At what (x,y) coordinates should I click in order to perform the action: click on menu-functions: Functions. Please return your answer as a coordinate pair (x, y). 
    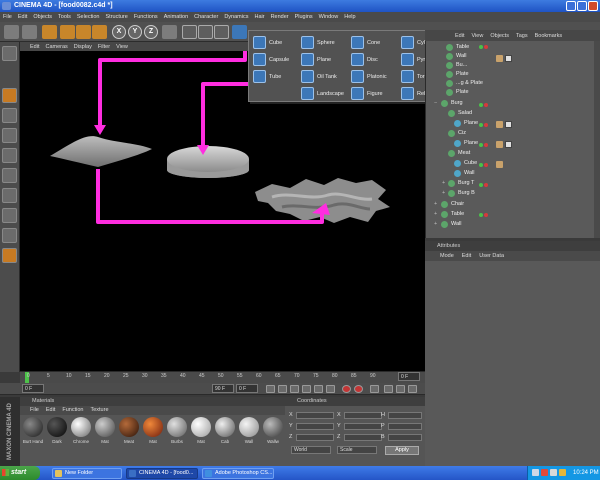
    Looking at the image, I should click on (146, 17).